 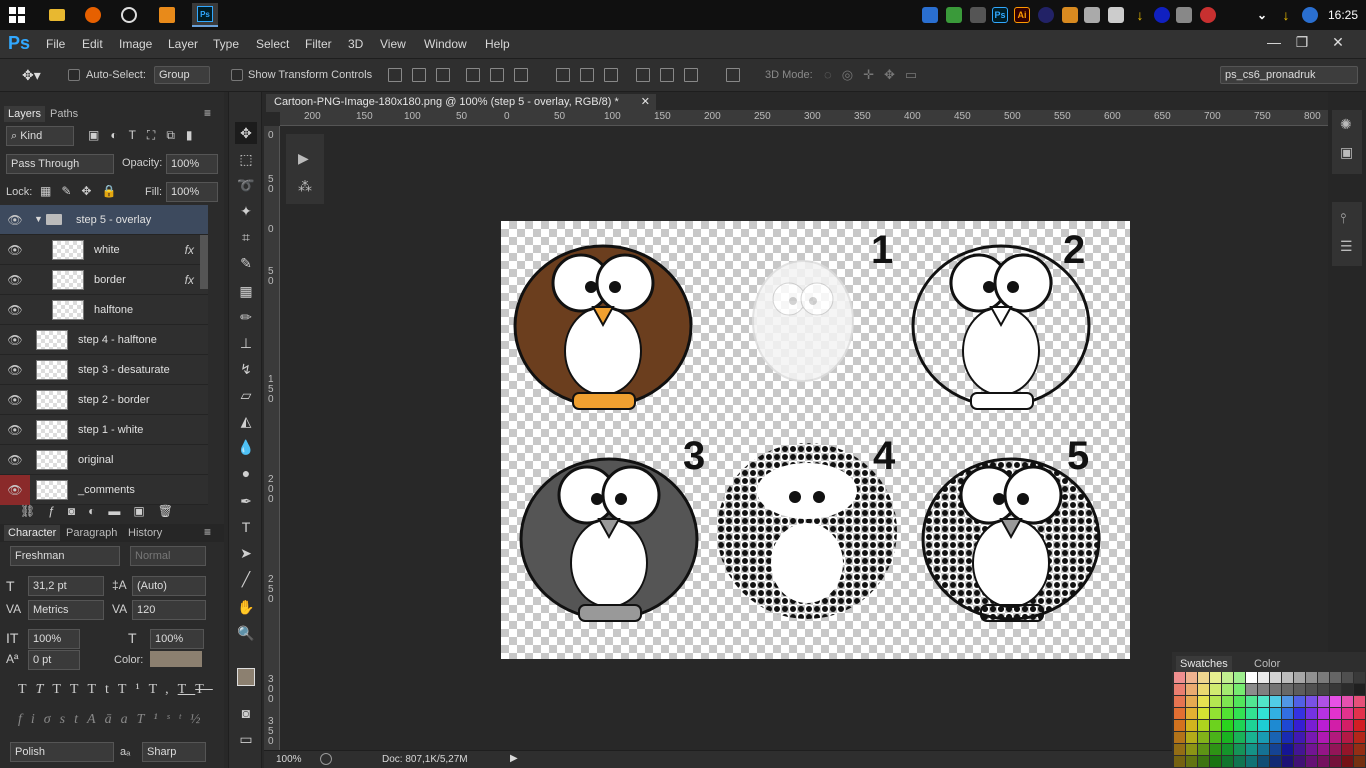 I want to click on tab-swatches: Swatches, so click(x=1204, y=664).